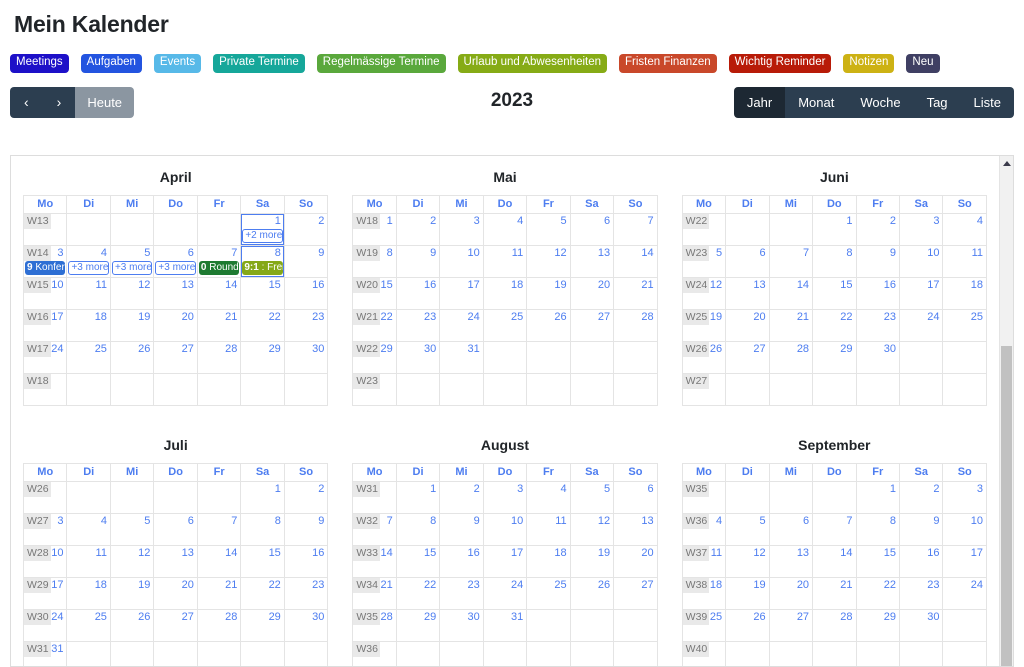 The image size is (1024, 667). I want to click on day-cell: 6, so click(791, 529).